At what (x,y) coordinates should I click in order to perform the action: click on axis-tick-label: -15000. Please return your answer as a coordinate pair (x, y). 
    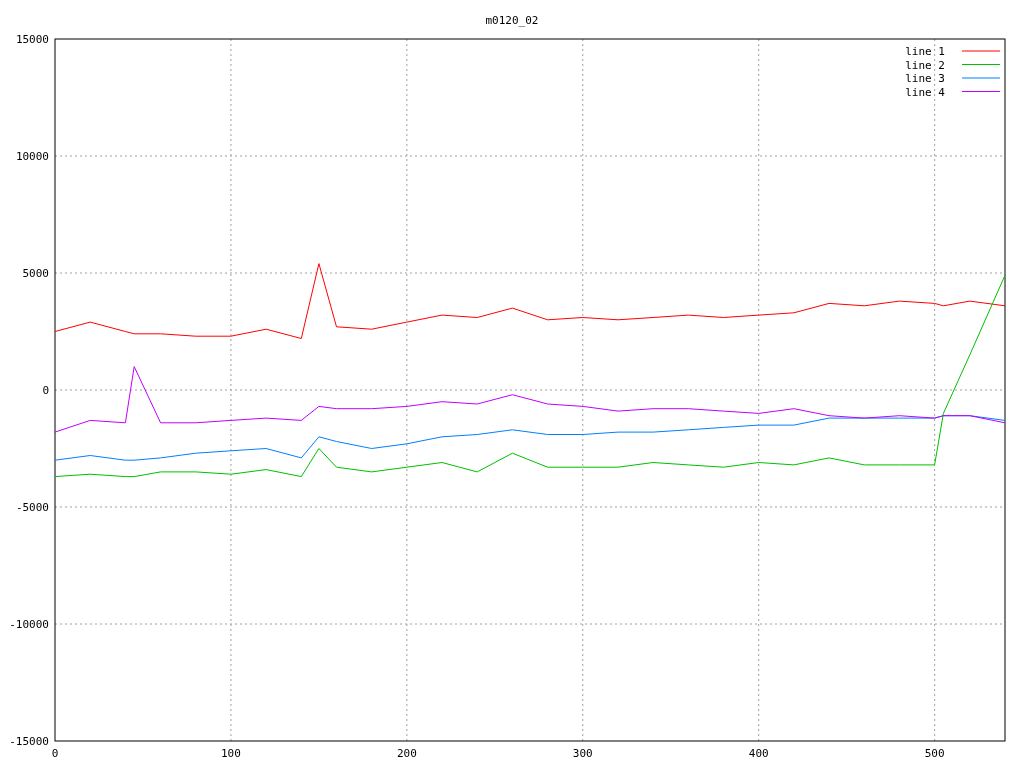
    Looking at the image, I should click on (29, 741).